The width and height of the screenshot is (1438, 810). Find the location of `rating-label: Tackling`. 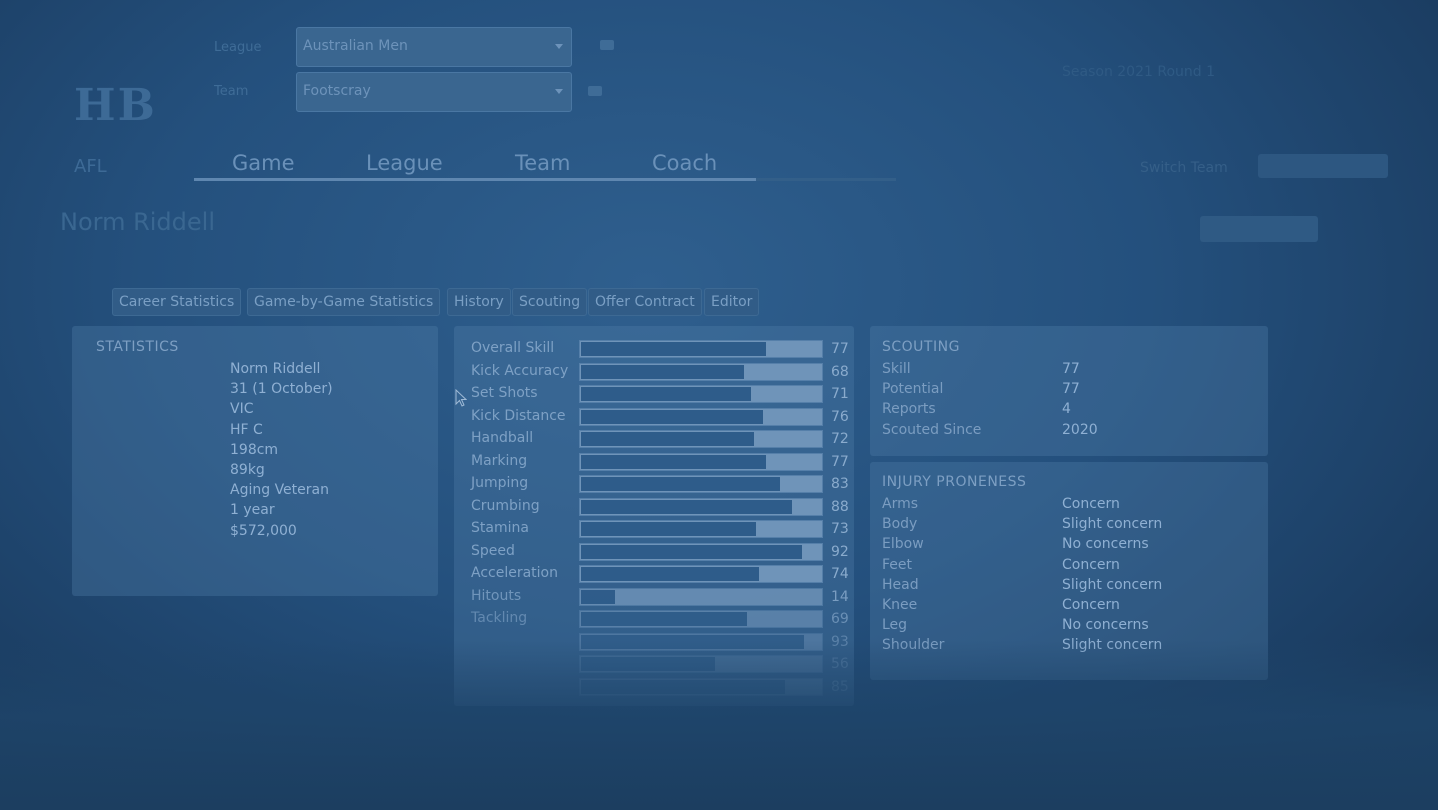

rating-label: Tackling is located at coordinates (499, 618).